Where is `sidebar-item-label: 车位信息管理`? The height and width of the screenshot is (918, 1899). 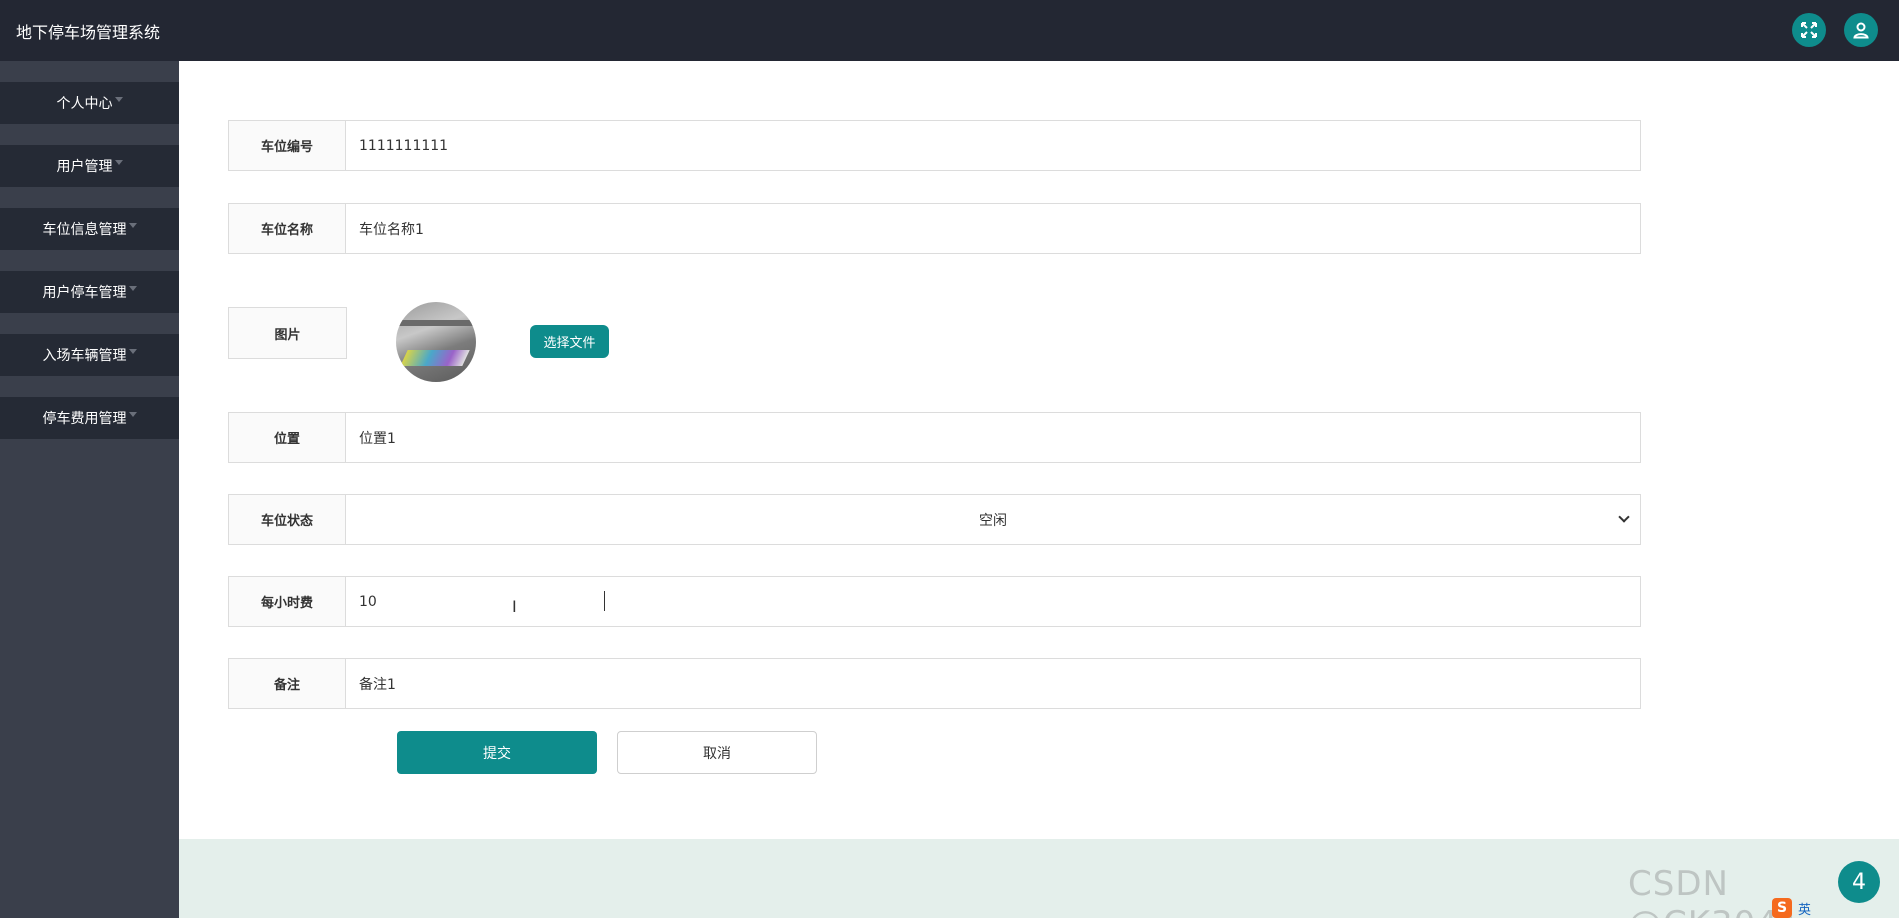 sidebar-item-label: 车位信息管理 is located at coordinates (84, 230).